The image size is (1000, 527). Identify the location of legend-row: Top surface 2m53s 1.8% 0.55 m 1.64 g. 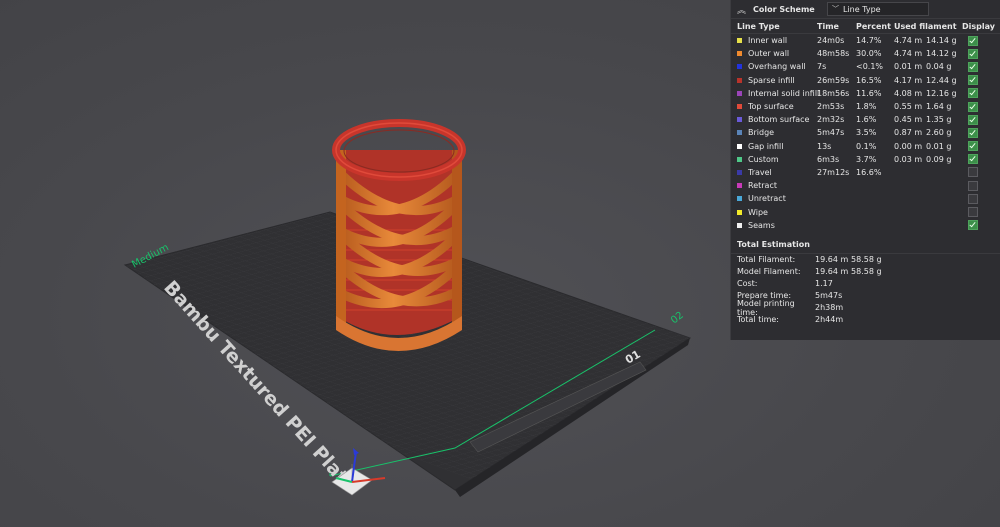
(865, 106).